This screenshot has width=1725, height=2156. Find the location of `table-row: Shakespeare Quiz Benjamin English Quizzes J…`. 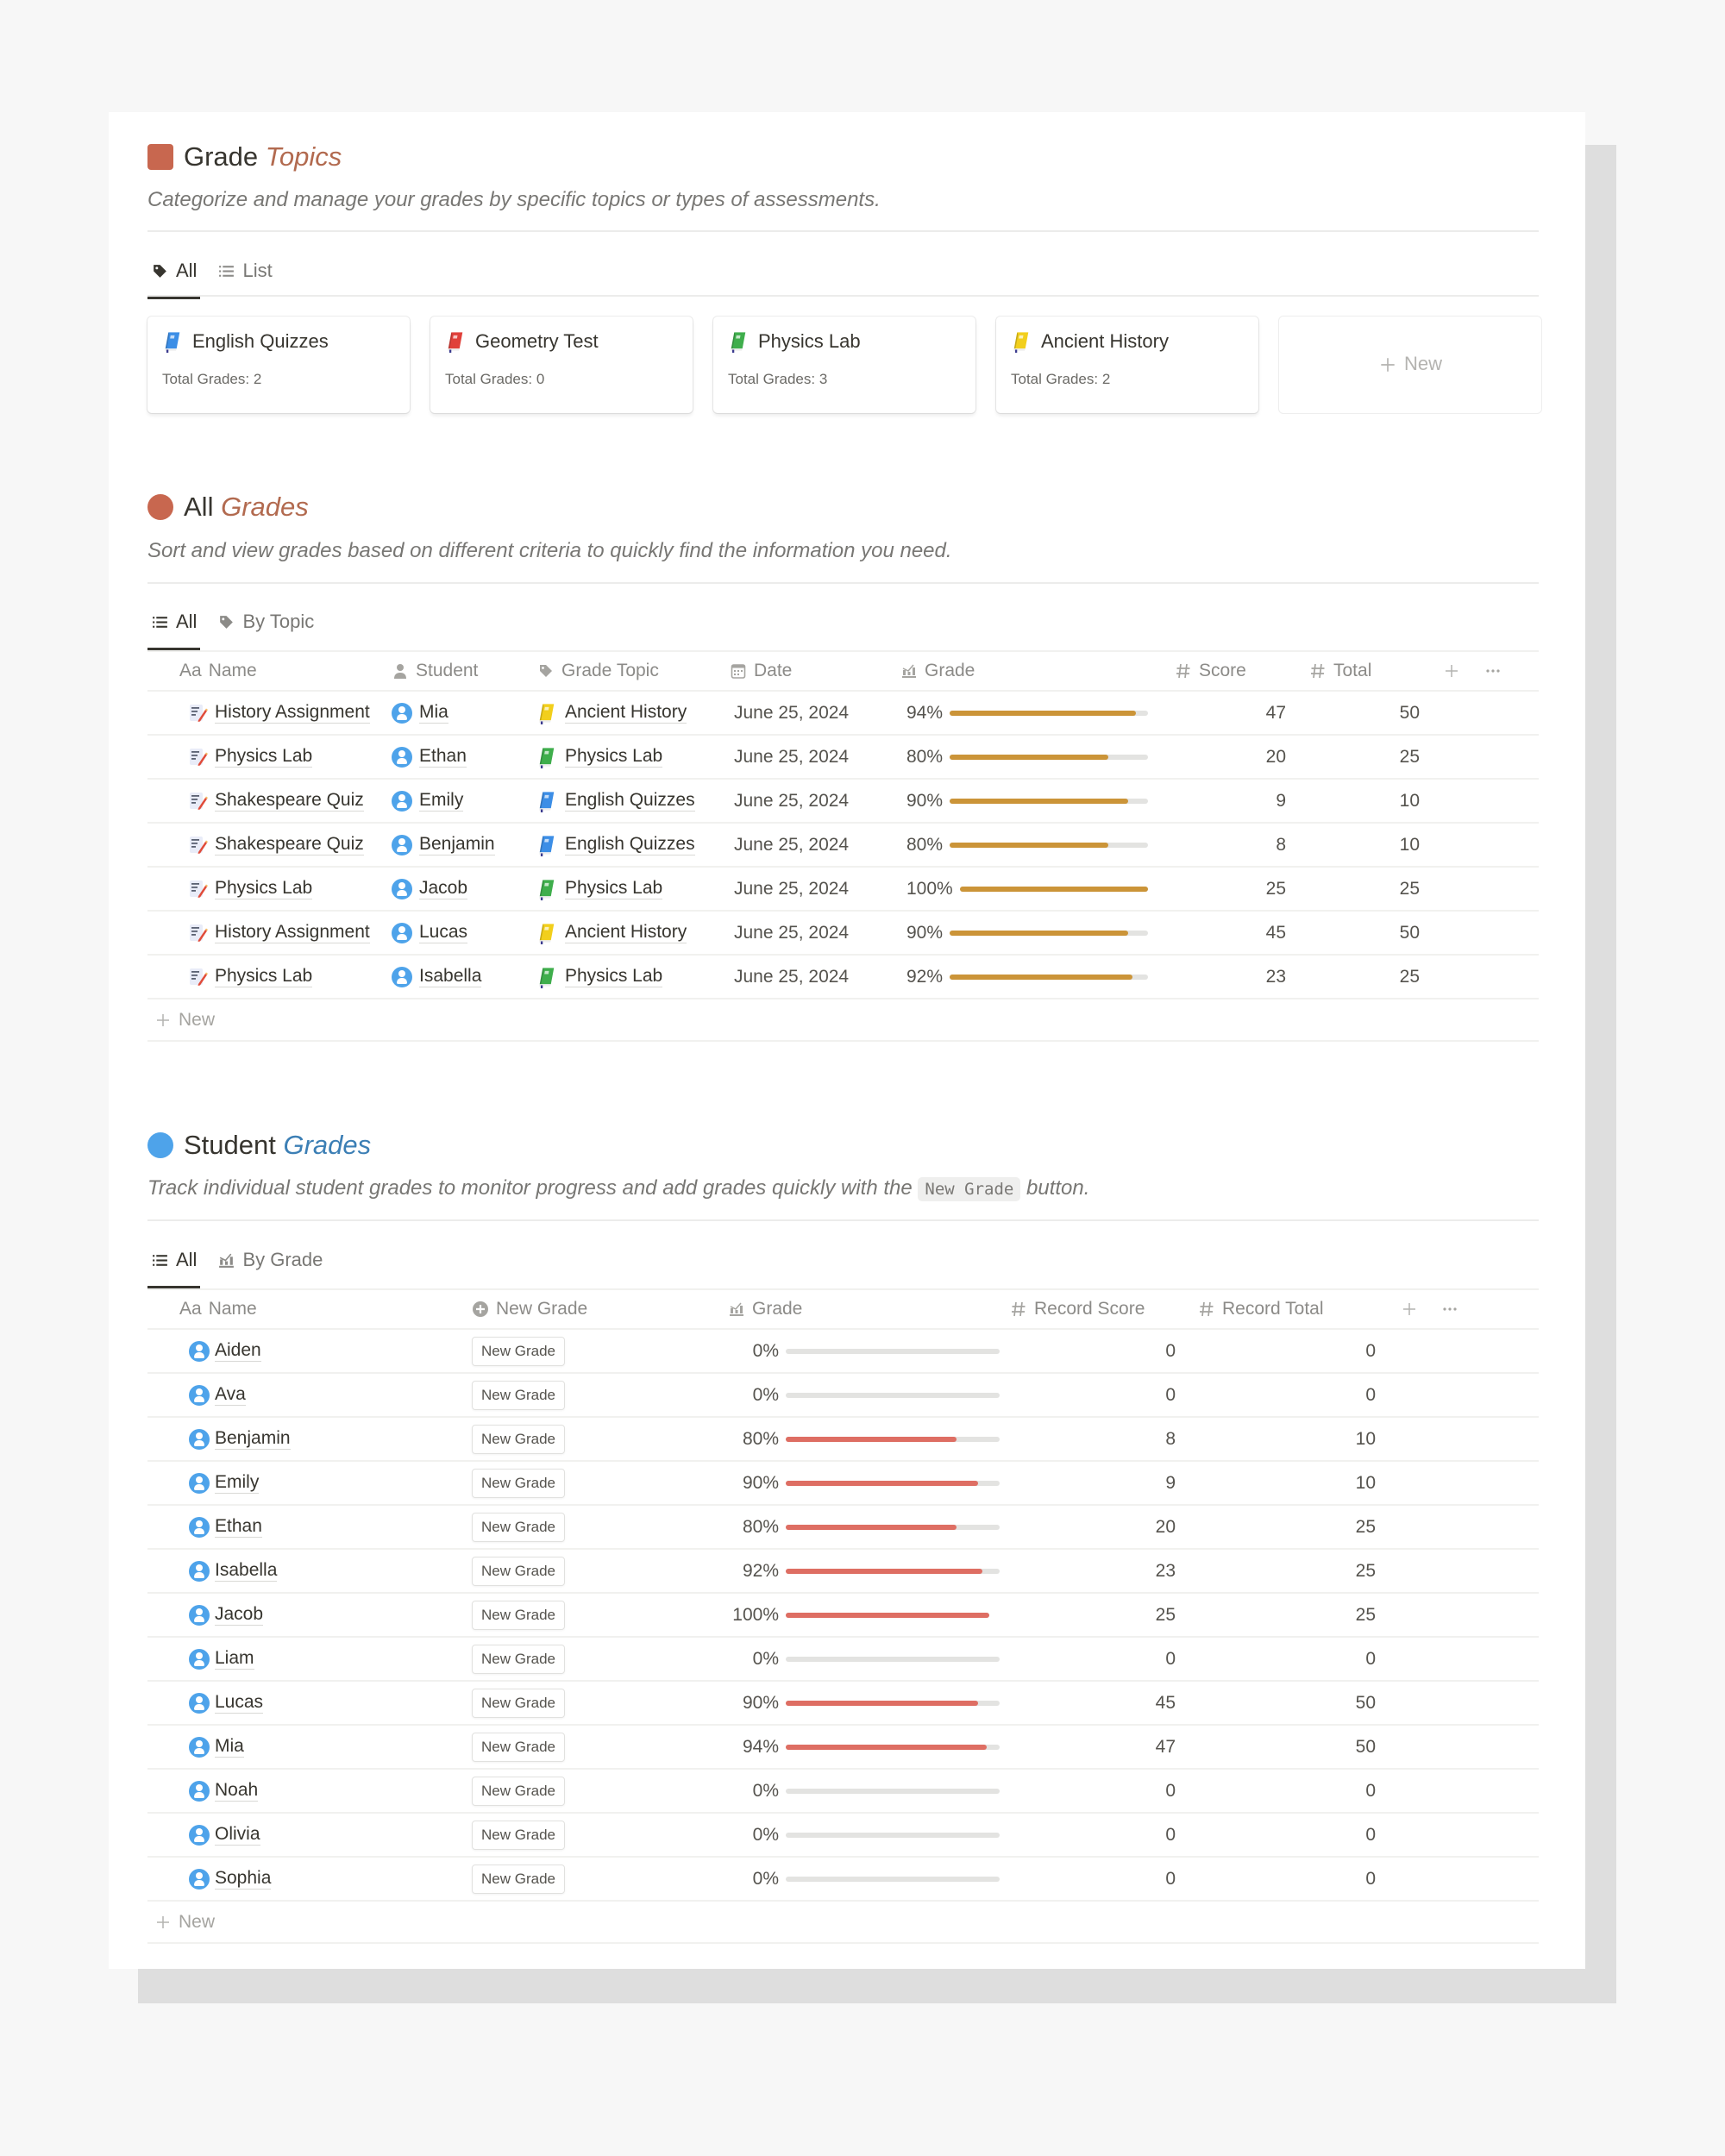

table-row: Shakespeare Quiz Benjamin English Quizzes J… is located at coordinates (843, 846).